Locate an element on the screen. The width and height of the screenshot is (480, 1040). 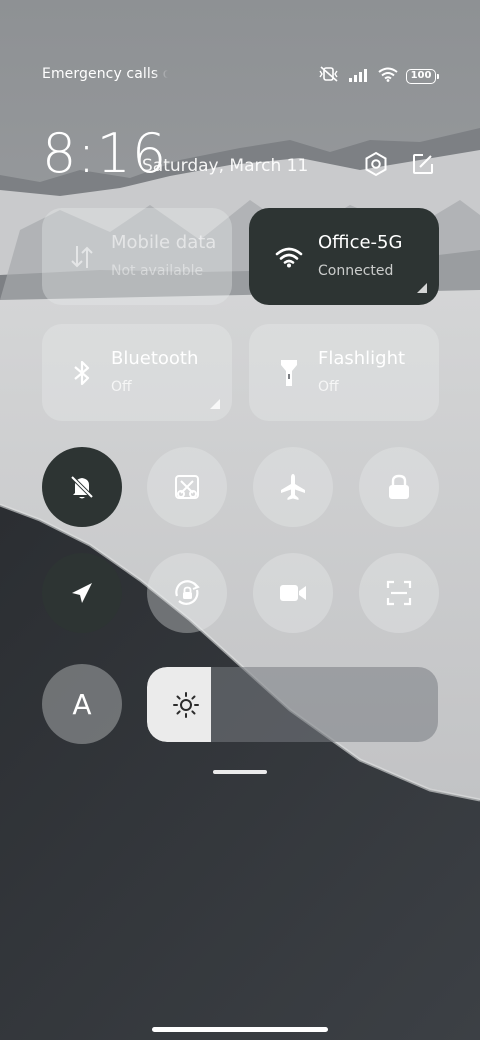
toggle-screen-record is located at coordinates (293, 593).